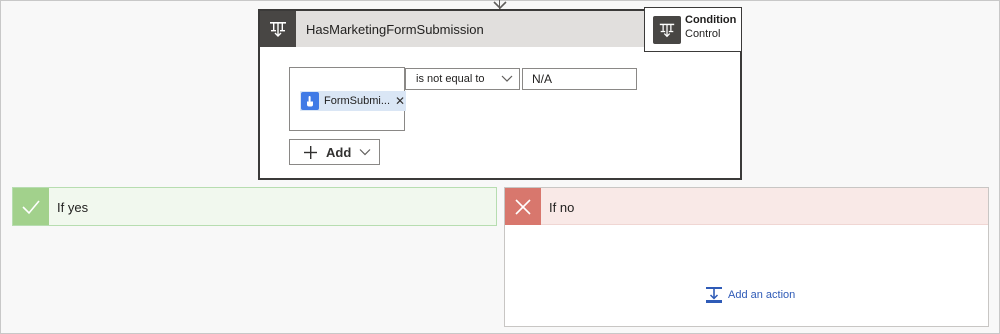  Describe the element at coordinates (450, 79) in the screenshot. I see `operator-selected: is not equal to` at that location.